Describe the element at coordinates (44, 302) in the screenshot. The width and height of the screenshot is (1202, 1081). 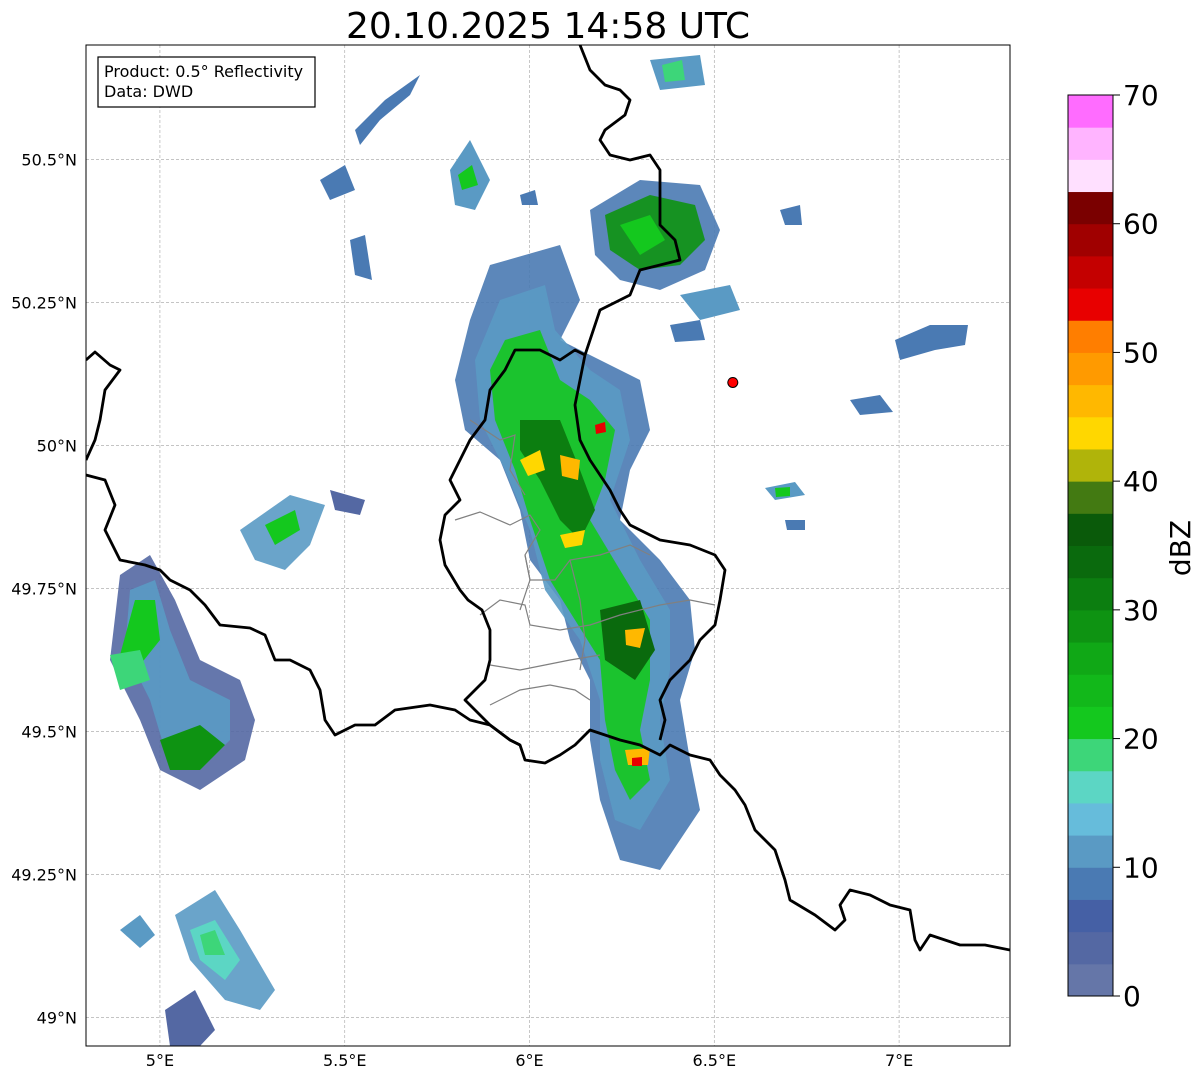
I see `lat-tick-label: 50.25°N` at that location.